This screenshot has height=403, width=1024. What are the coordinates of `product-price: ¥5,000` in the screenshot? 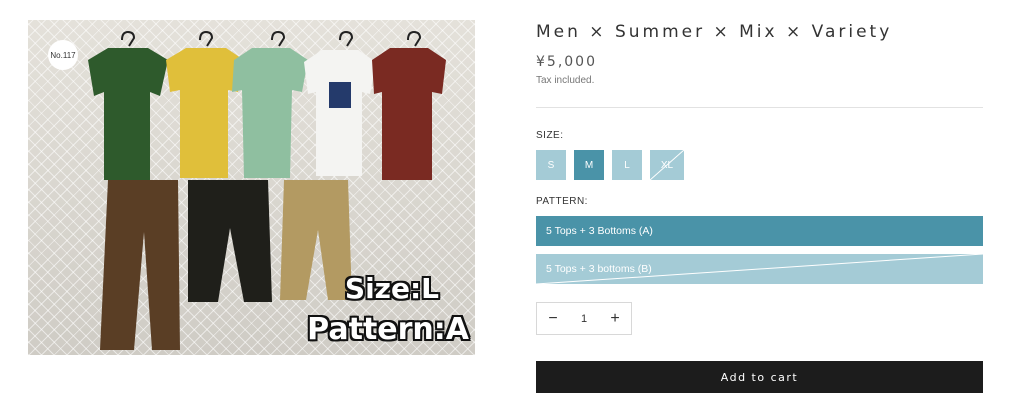 It's located at (566, 62).